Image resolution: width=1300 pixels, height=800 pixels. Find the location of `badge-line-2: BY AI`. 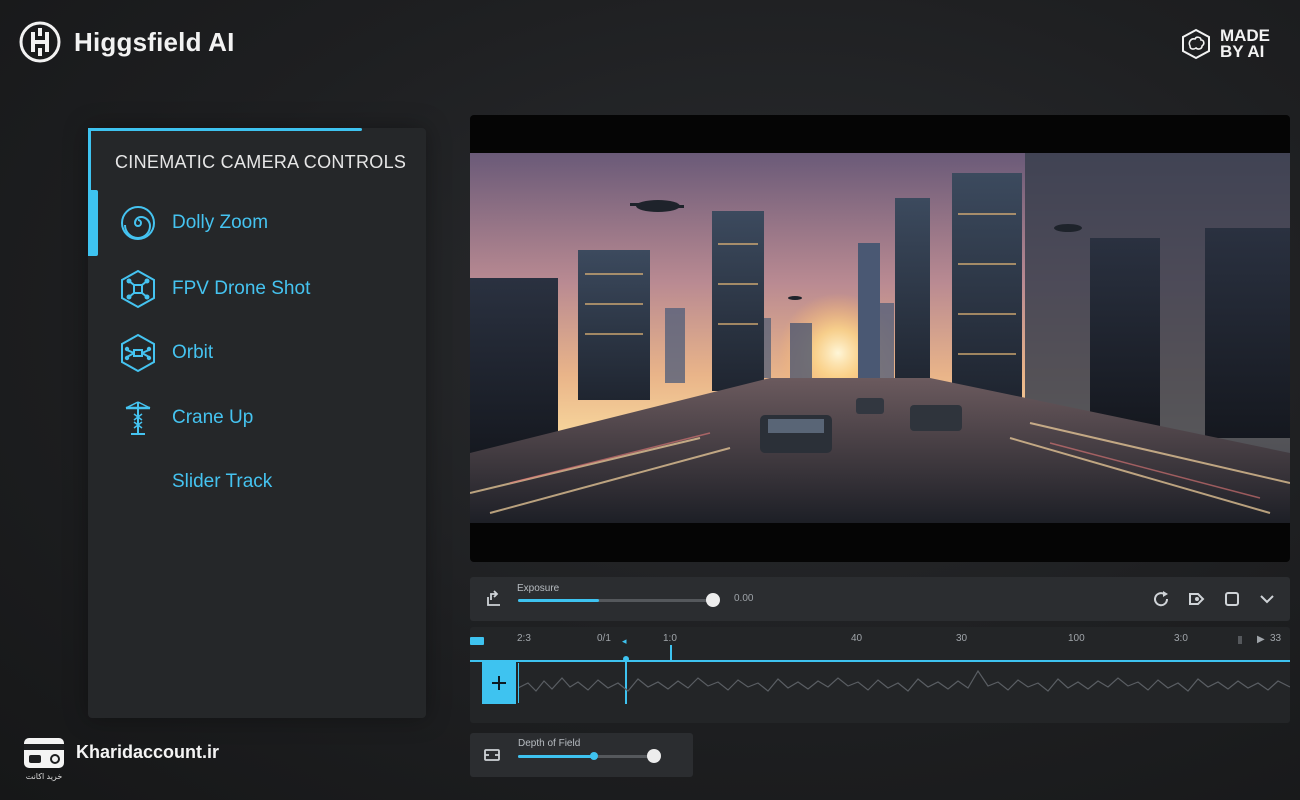

badge-line-2: BY AI is located at coordinates (1242, 51).